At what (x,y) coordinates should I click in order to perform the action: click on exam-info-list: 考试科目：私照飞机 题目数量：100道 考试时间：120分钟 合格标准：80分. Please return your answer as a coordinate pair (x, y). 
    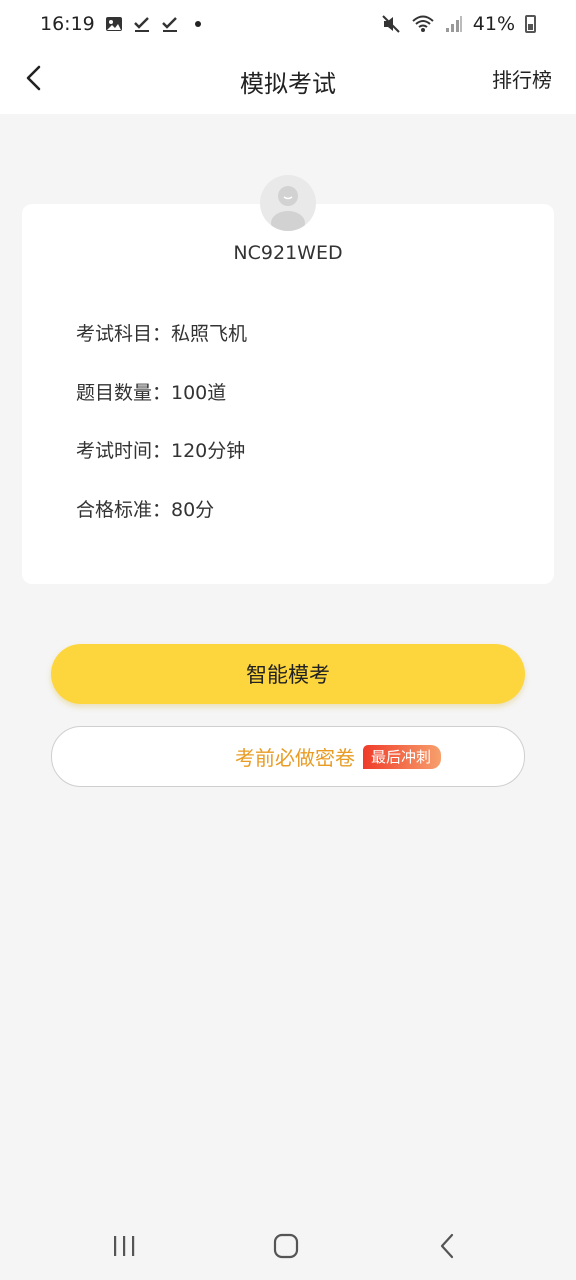
    Looking at the image, I should click on (161, 437).